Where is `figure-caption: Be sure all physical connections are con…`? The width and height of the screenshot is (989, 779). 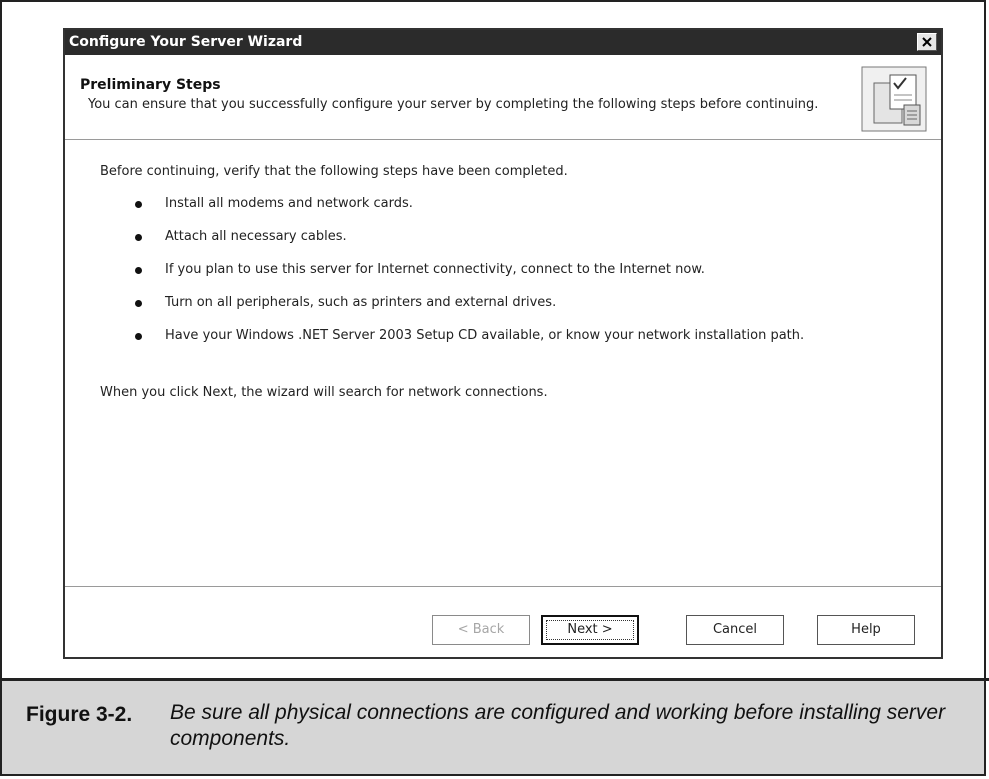 figure-caption: Be sure all physical connections are con… is located at coordinates (558, 725).